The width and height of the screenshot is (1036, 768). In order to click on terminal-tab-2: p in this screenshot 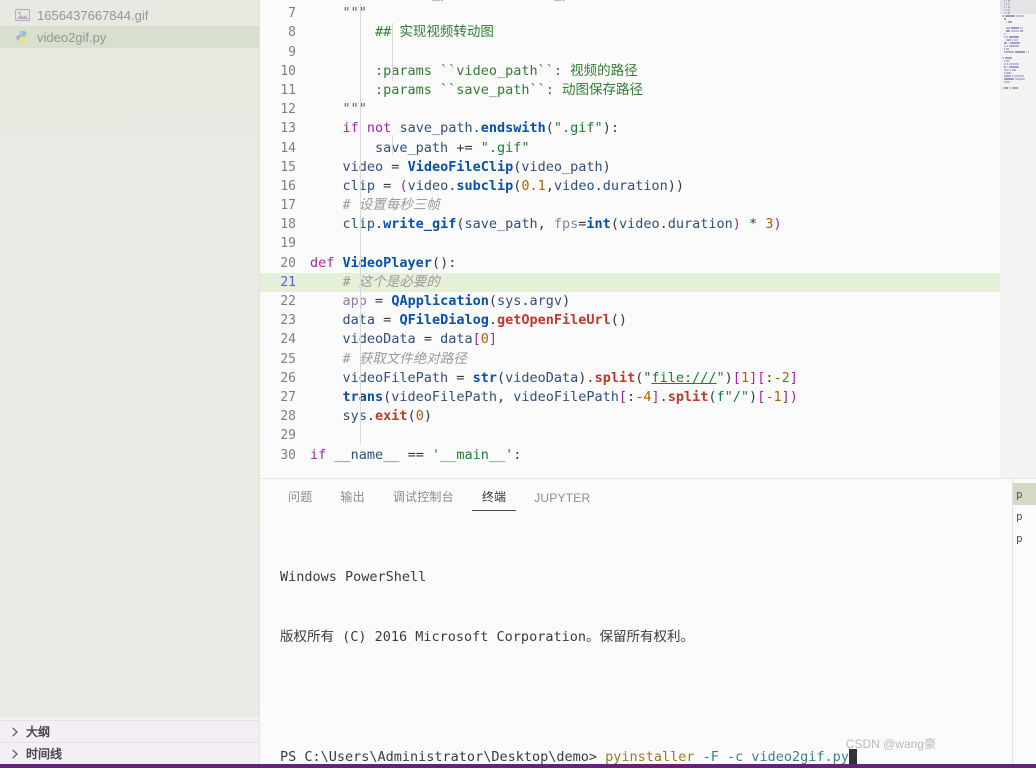, I will do `click(1024, 538)`.